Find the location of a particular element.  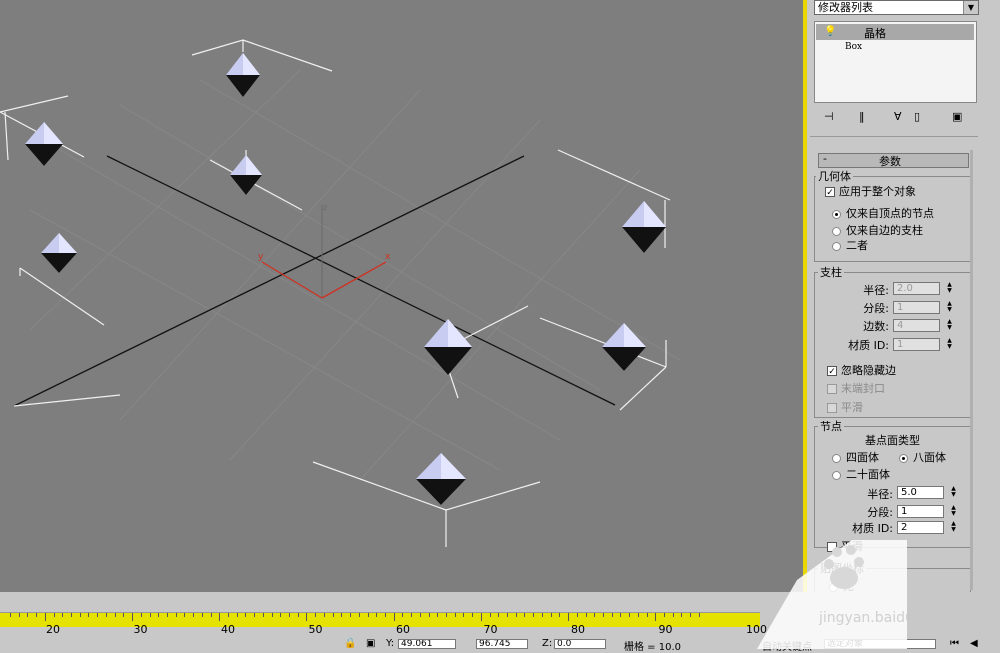

checkbox-label: 应用于整个对象 is located at coordinates (877, 191).